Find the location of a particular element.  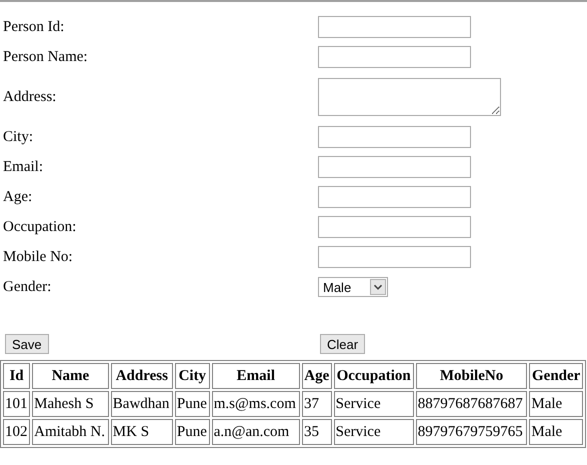

column-header: MobileNo is located at coordinates (472, 376).